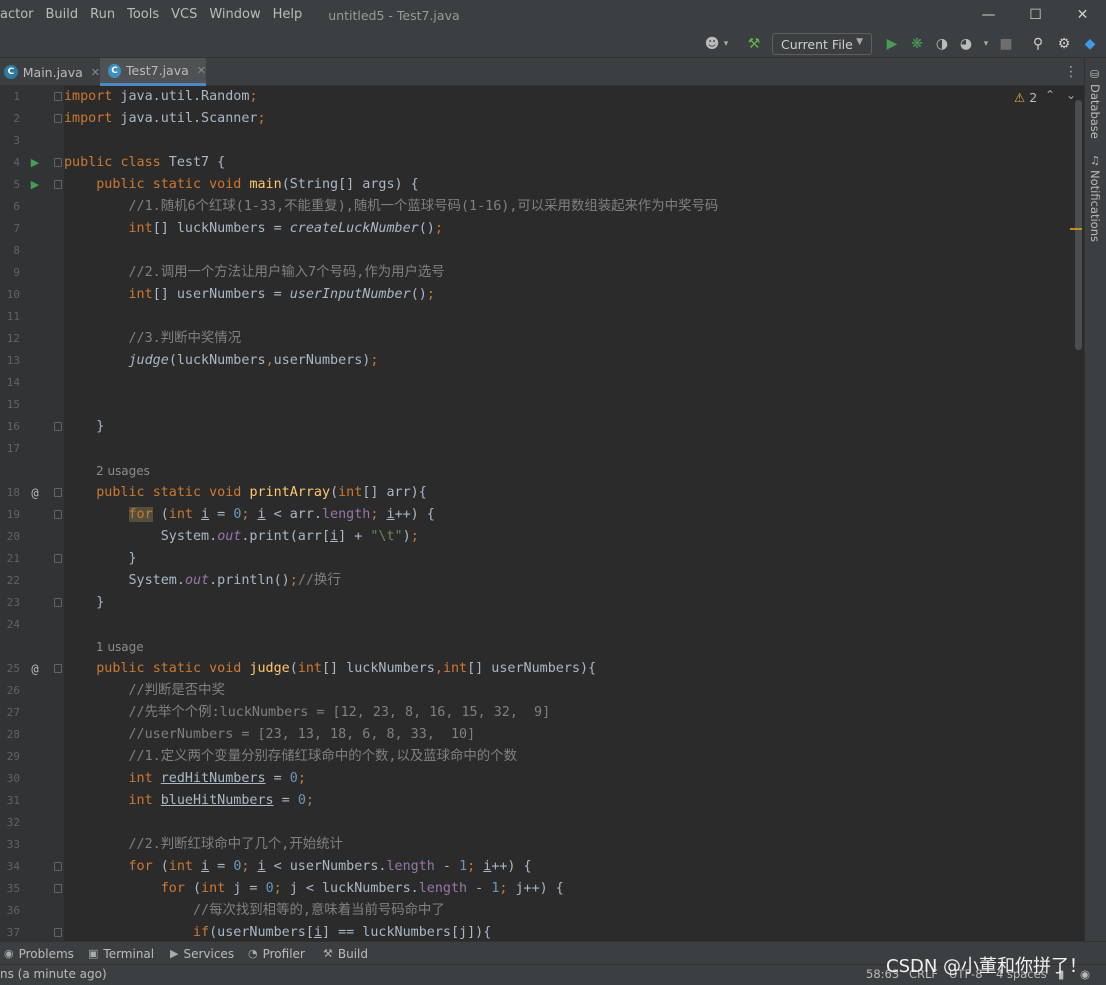 The image size is (1106, 985). I want to click on line-number: 27, so click(10, 713).